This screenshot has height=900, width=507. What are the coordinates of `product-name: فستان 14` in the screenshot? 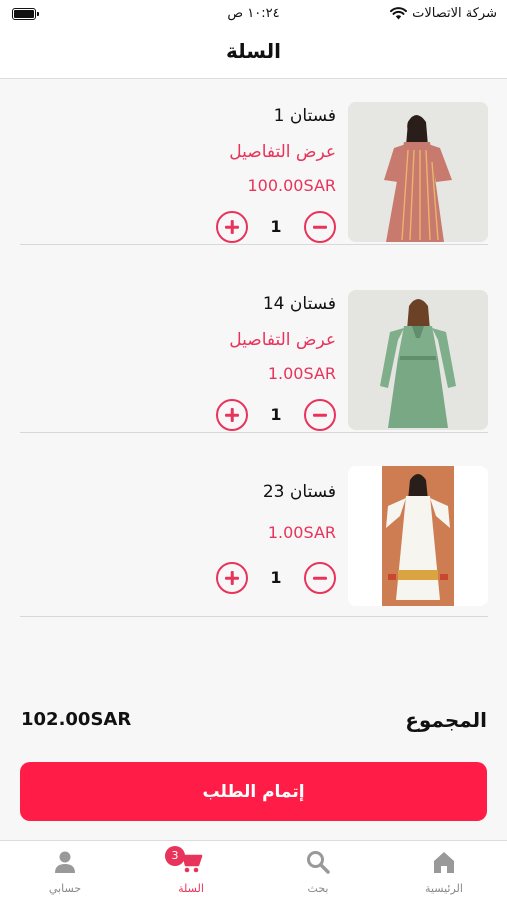 It's located at (299, 304).